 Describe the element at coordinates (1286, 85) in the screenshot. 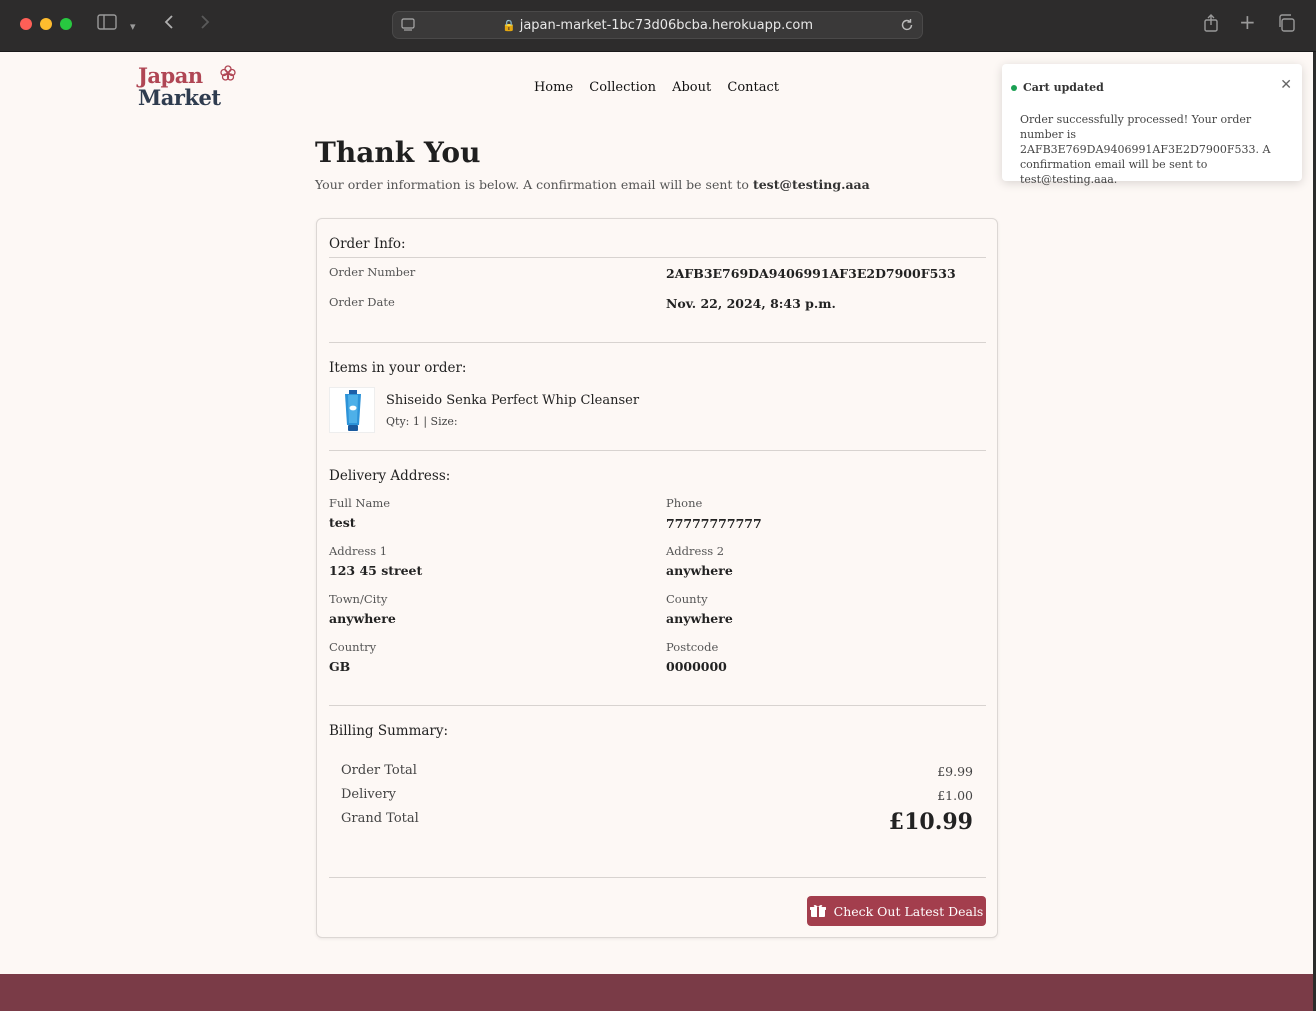

I see `close-icon: ✕` at that location.